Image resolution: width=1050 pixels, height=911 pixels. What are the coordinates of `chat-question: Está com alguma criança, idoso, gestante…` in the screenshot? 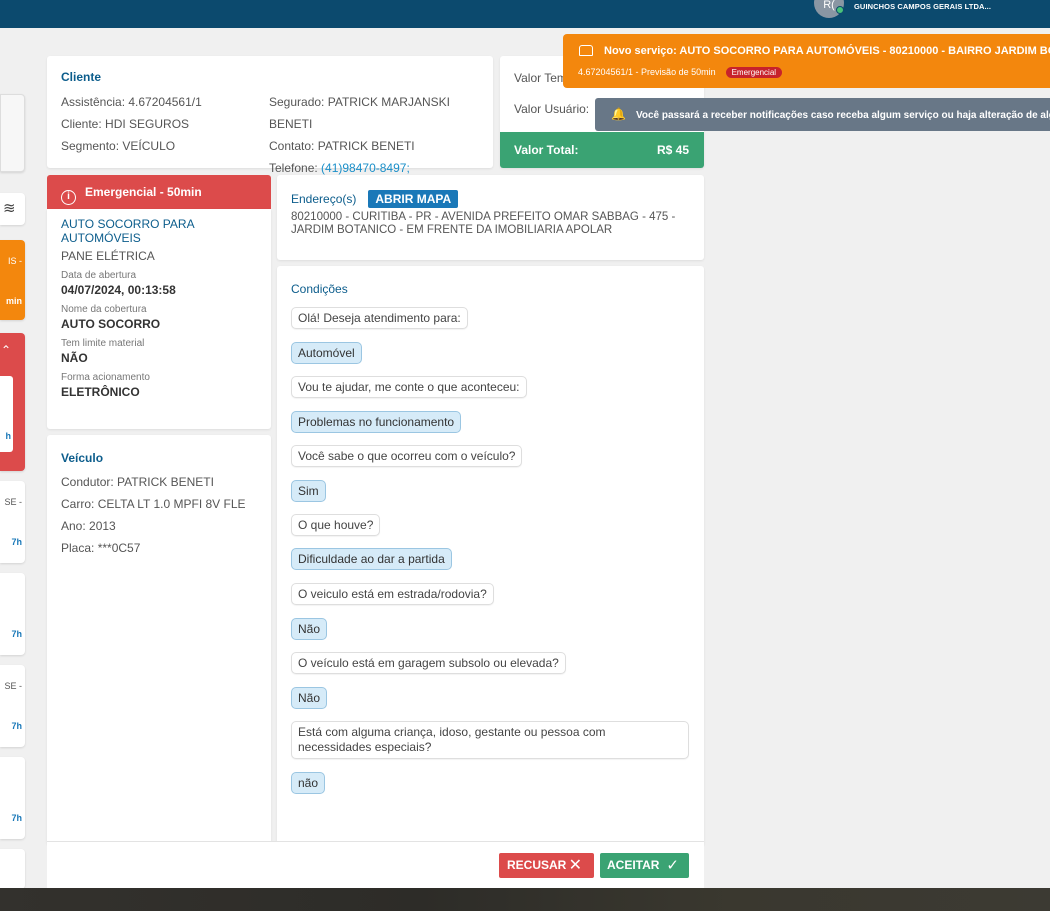 It's located at (490, 740).